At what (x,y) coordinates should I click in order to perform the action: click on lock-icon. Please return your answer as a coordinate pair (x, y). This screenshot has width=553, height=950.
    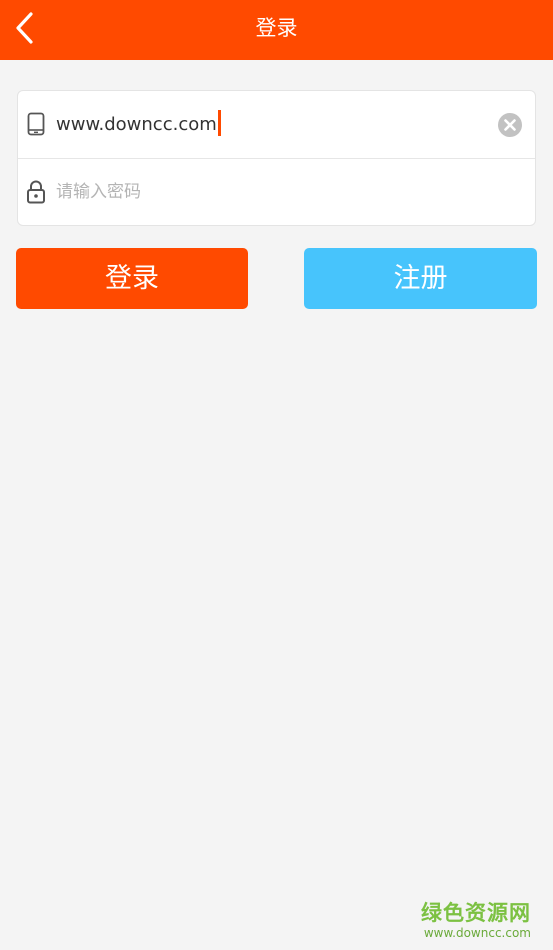
    Looking at the image, I should click on (36, 192).